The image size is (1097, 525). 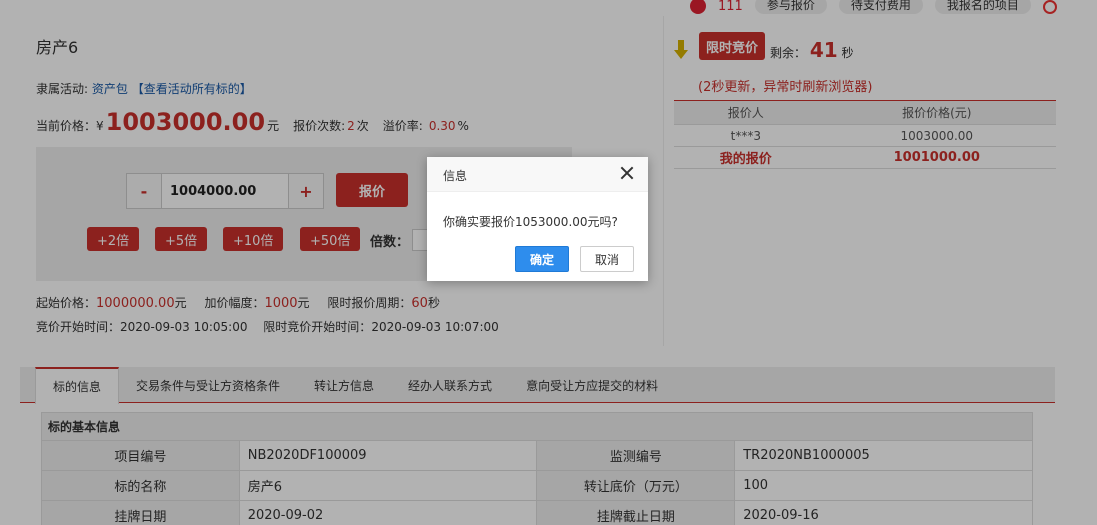 What do you see at coordinates (607, 259) in the screenshot?
I see `cancel-button: 取消` at bounding box center [607, 259].